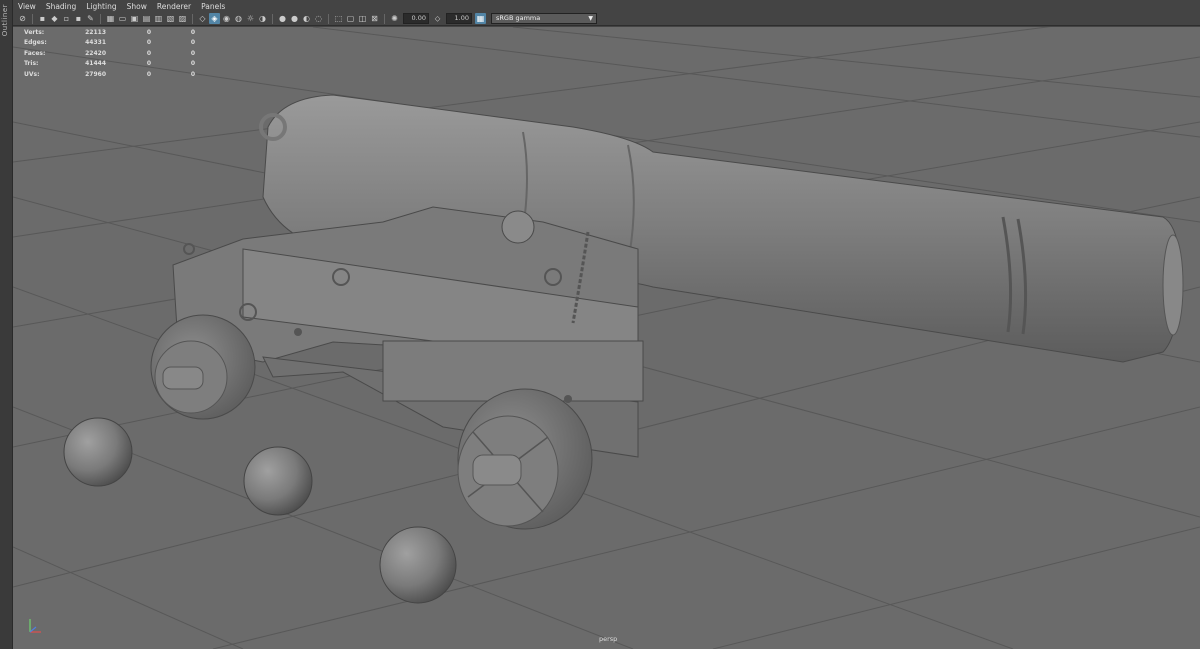 This screenshot has width=1200, height=649. Describe the element at coordinates (525, 459) in the screenshot. I see `carriage-wheel-right` at that location.